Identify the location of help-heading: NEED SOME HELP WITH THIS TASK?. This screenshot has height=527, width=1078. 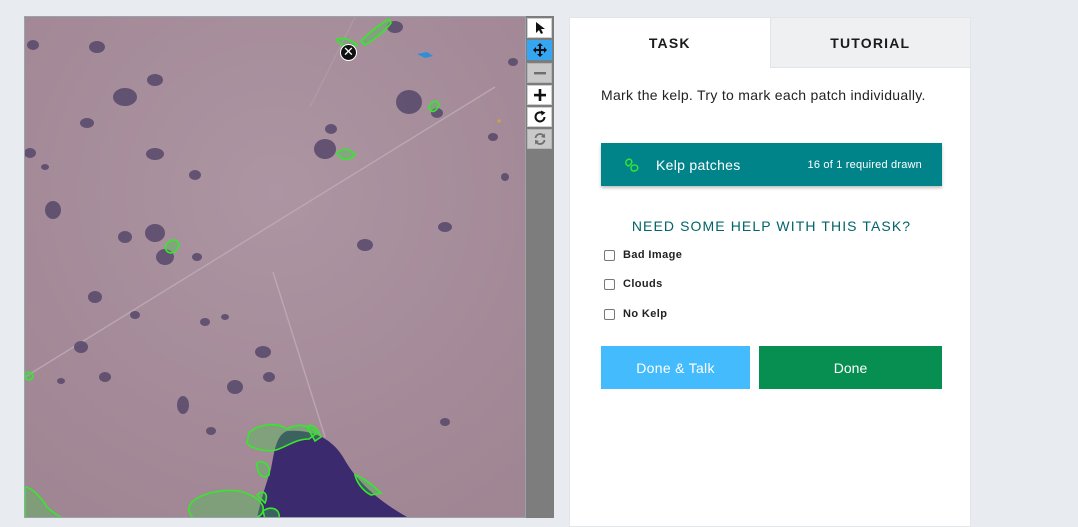
(771, 226).